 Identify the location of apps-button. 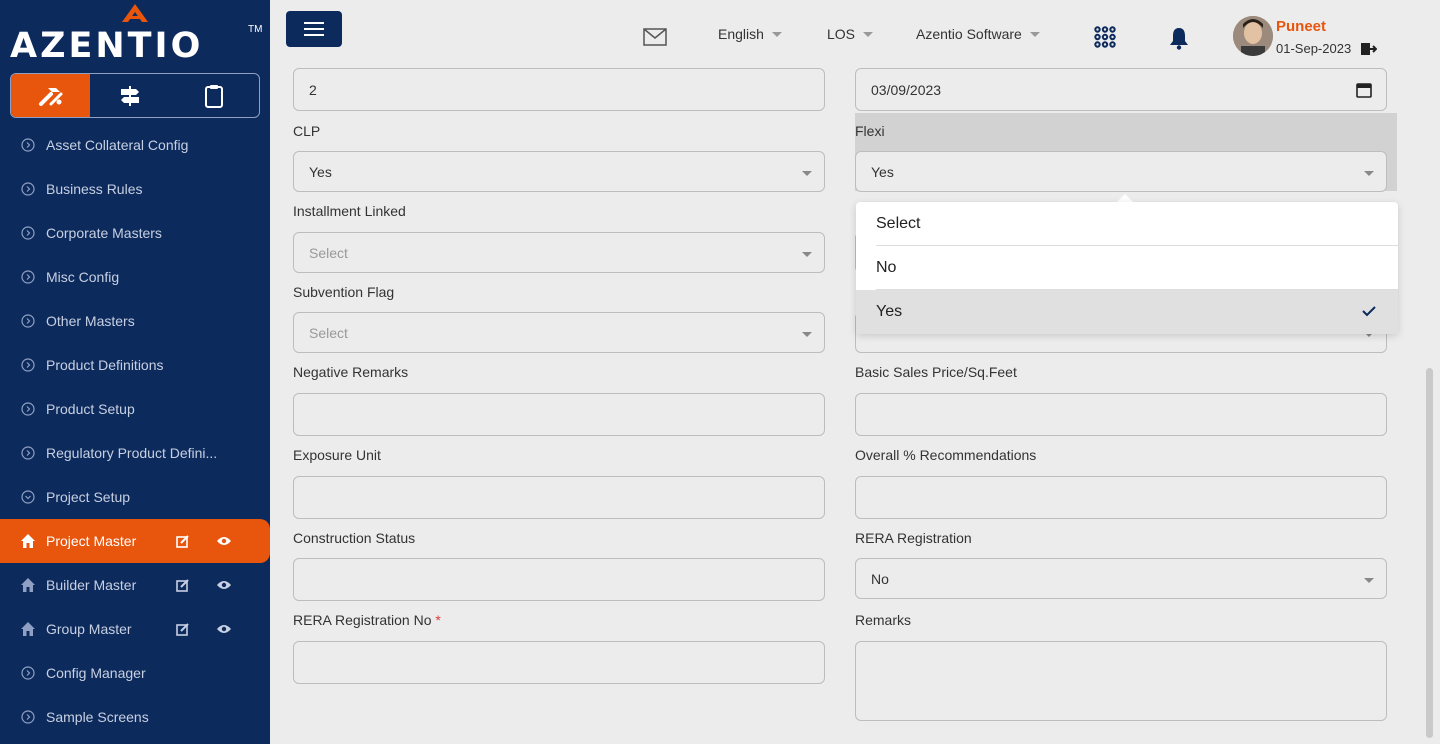
(1105, 37).